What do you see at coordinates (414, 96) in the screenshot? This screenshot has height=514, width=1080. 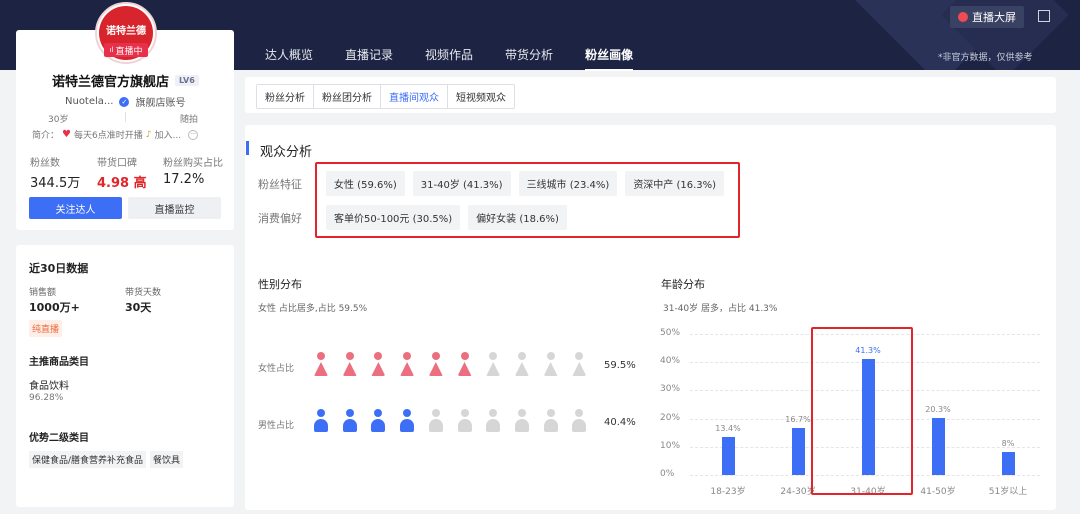 I see `tab-live-audience: 直播间观众` at bounding box center [414, 96].